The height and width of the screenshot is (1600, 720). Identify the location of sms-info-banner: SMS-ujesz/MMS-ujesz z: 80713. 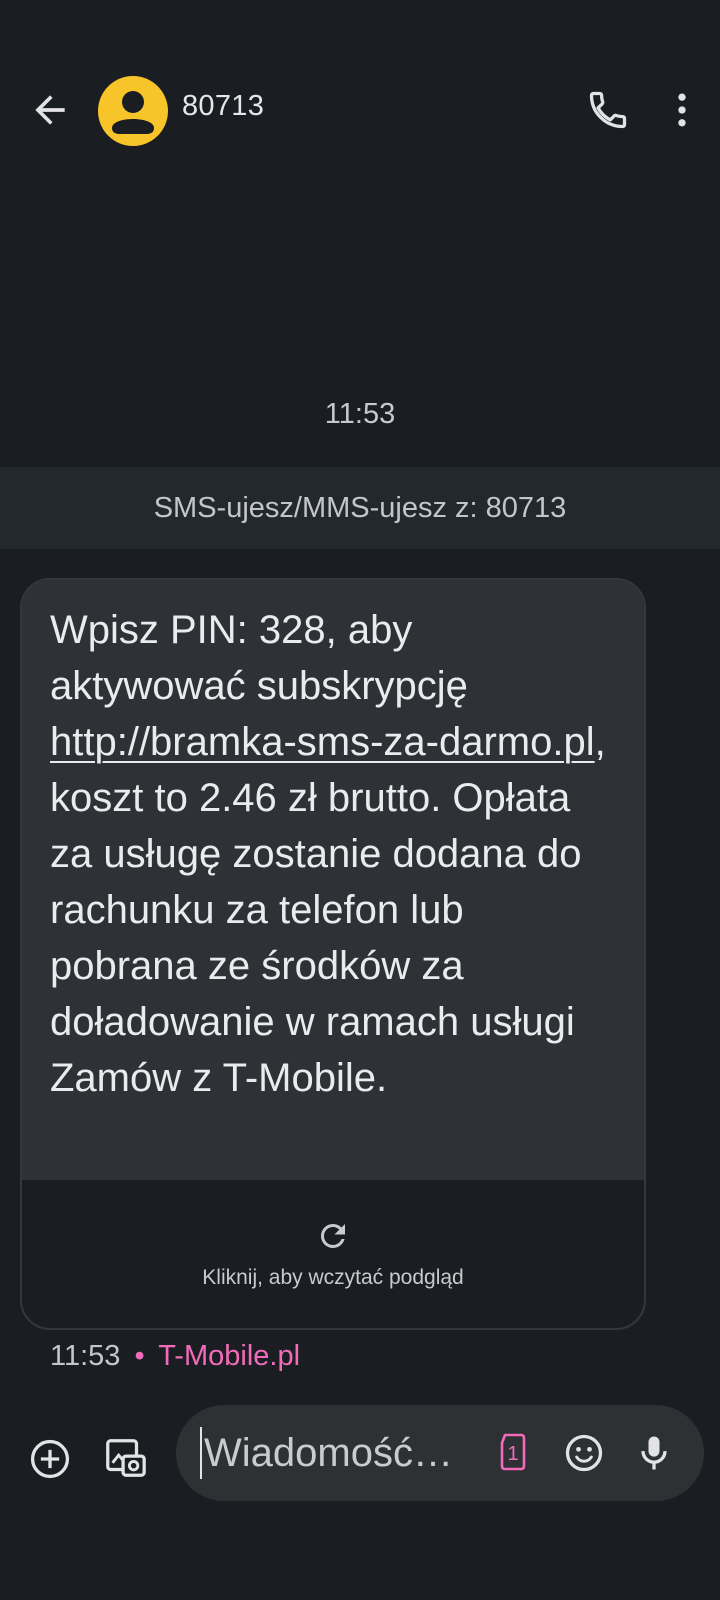
(360, 508).